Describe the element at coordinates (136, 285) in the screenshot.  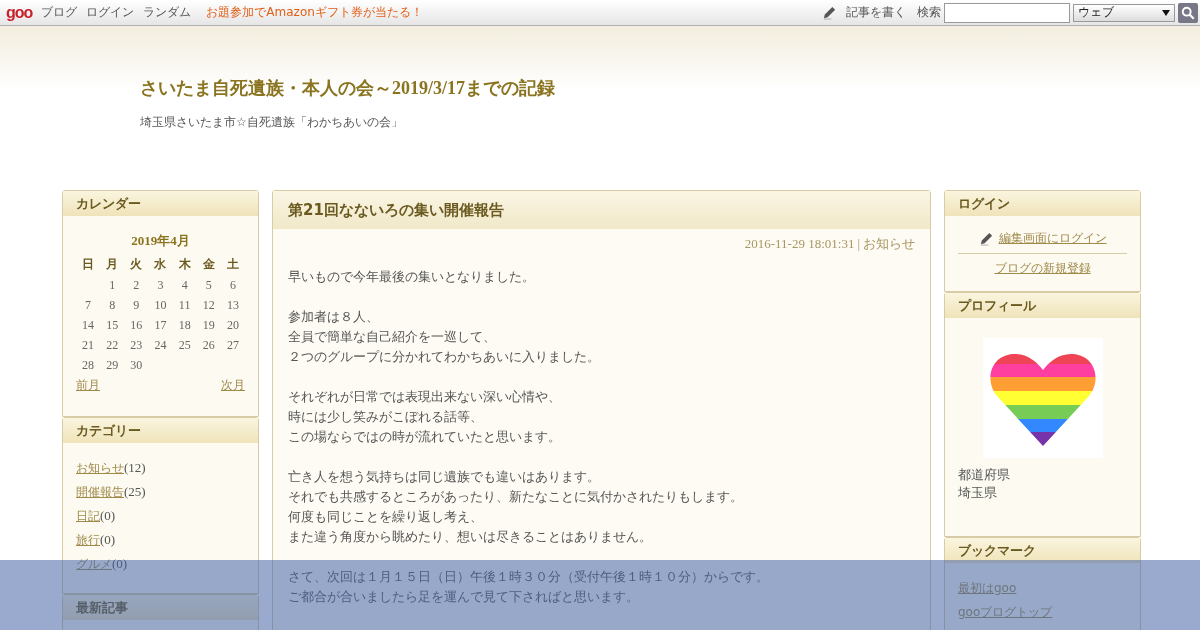
I see `calendar-day: 2` at that location.